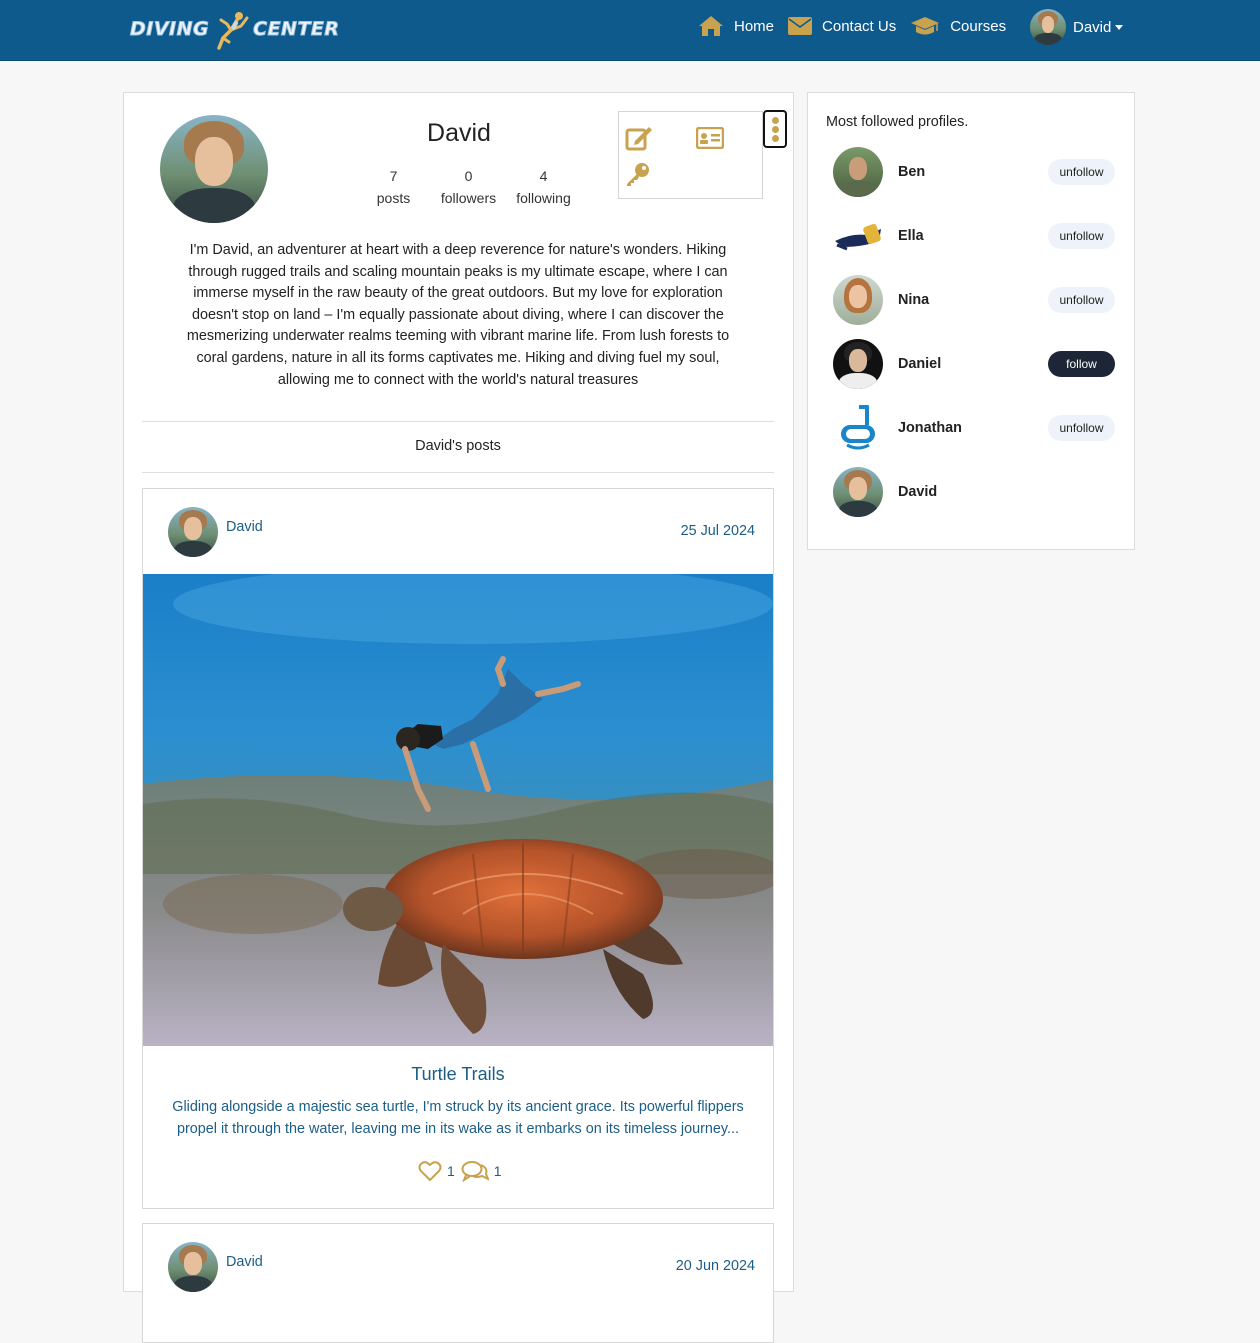  I want to click on ella-avatar, so click(858, 236).